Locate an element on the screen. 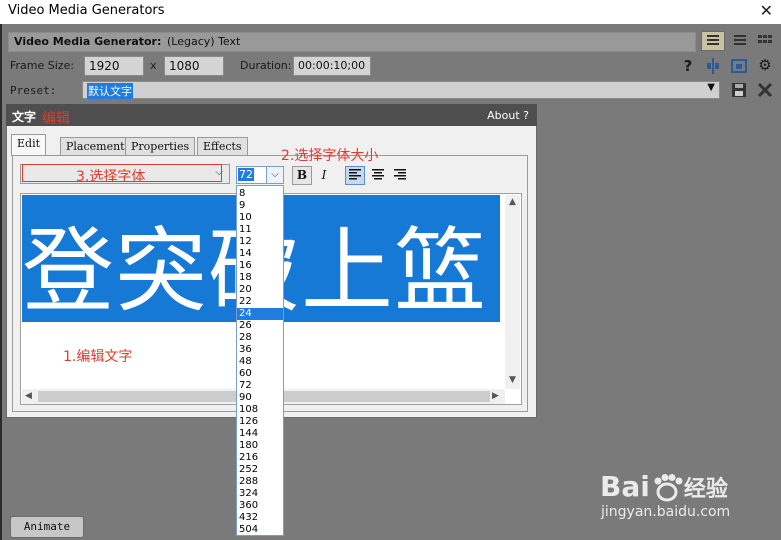 The width and height of the screenshot is (781, 540). generator-name: (Legacy) Text is located at coordinates (204, 41).